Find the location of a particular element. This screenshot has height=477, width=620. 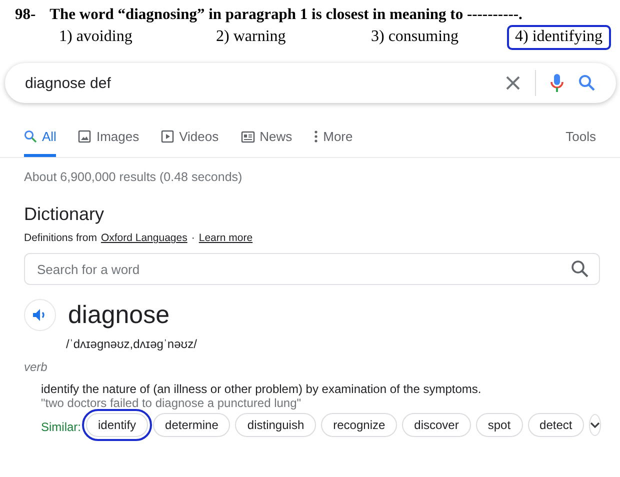

close-icon is located at coordinates (513, 83).